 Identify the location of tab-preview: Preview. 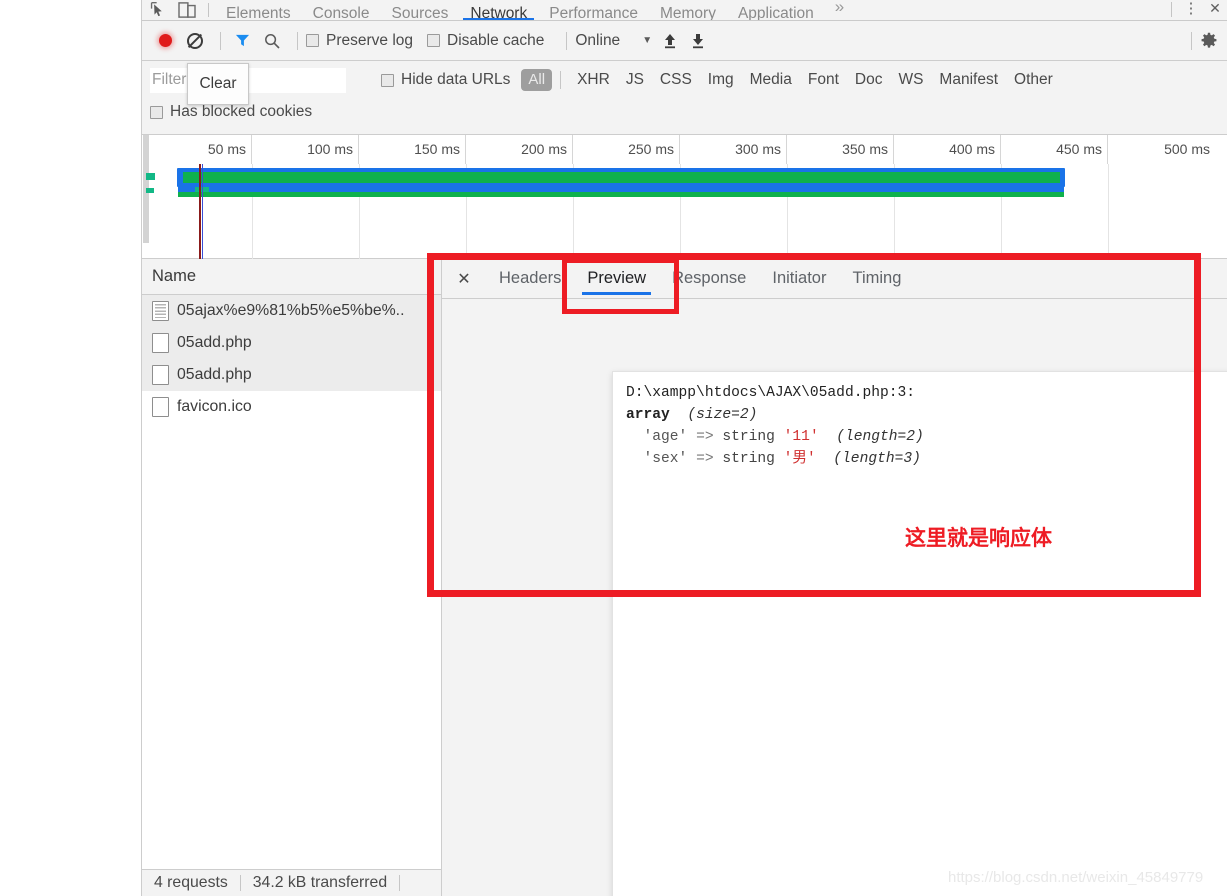
(616, 279).